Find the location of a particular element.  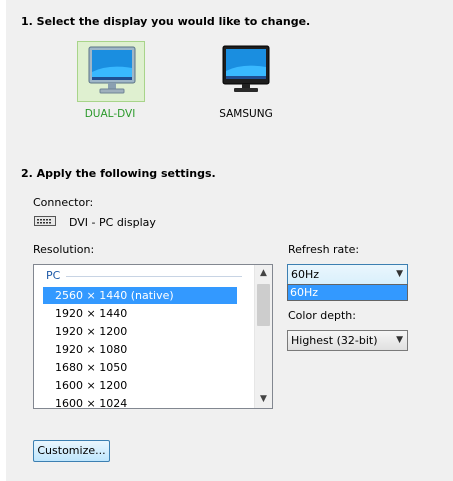

connector-value: DVI - PC display is located at coordinates (112, 222).